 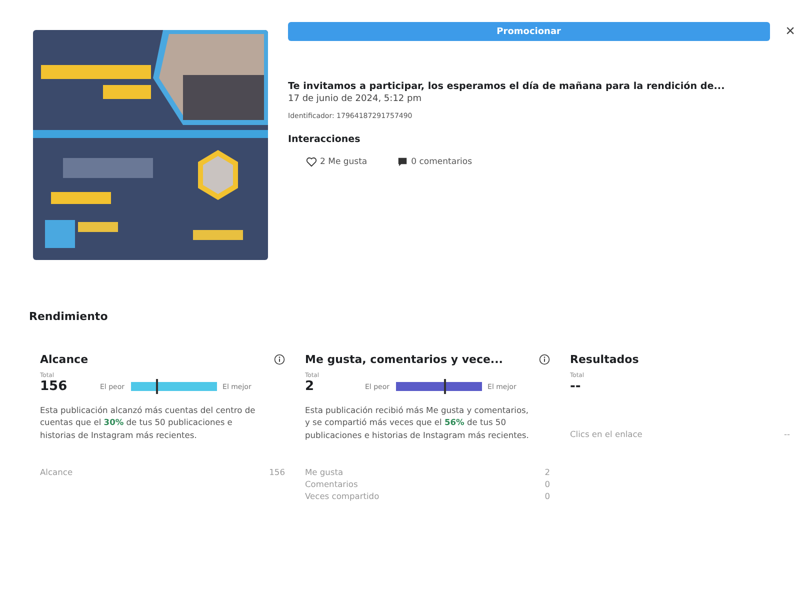 I want to click on likes-count: 2 Me gusta, so click(x=344, y=162).